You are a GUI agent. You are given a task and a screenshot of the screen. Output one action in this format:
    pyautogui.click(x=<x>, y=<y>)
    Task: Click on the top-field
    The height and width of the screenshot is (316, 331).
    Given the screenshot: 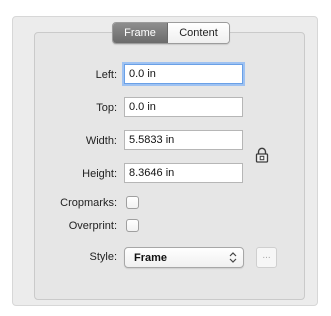 What is the action you would take?
    pyautogui.click(x=183, y=107)
    